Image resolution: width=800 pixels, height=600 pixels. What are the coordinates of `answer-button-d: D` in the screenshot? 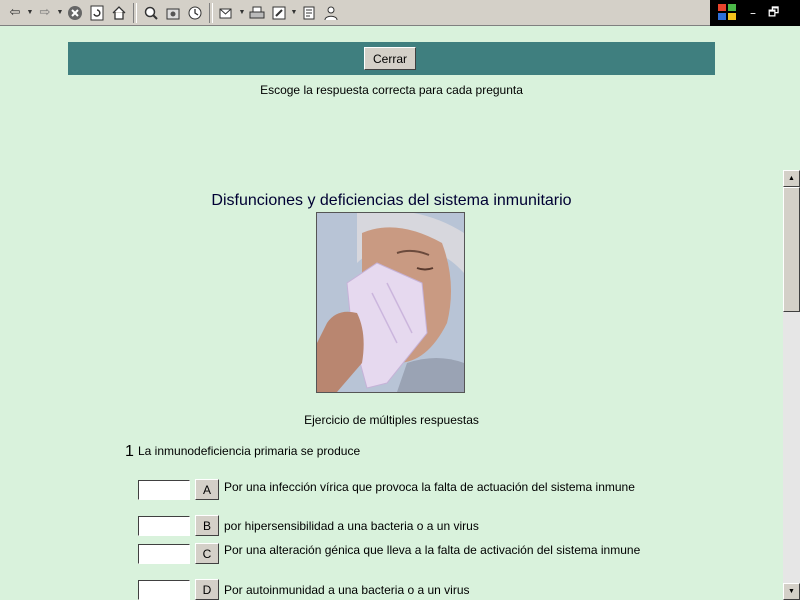 It's located at (207, 589).